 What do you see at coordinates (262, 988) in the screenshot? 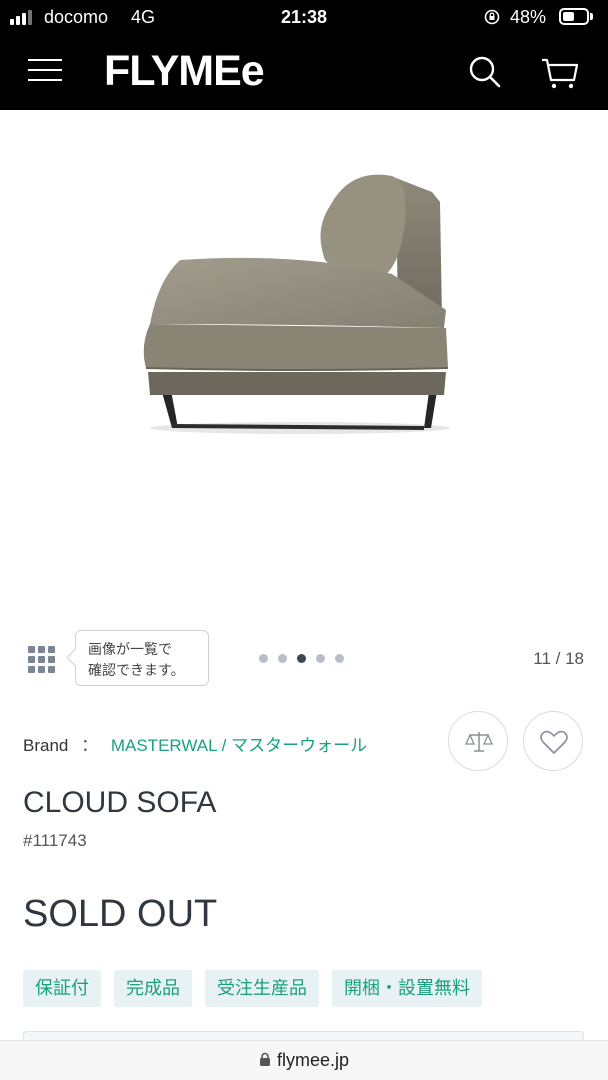
I see `tag-made-to-order: 受注生産品` at bounding box center [262, 988].